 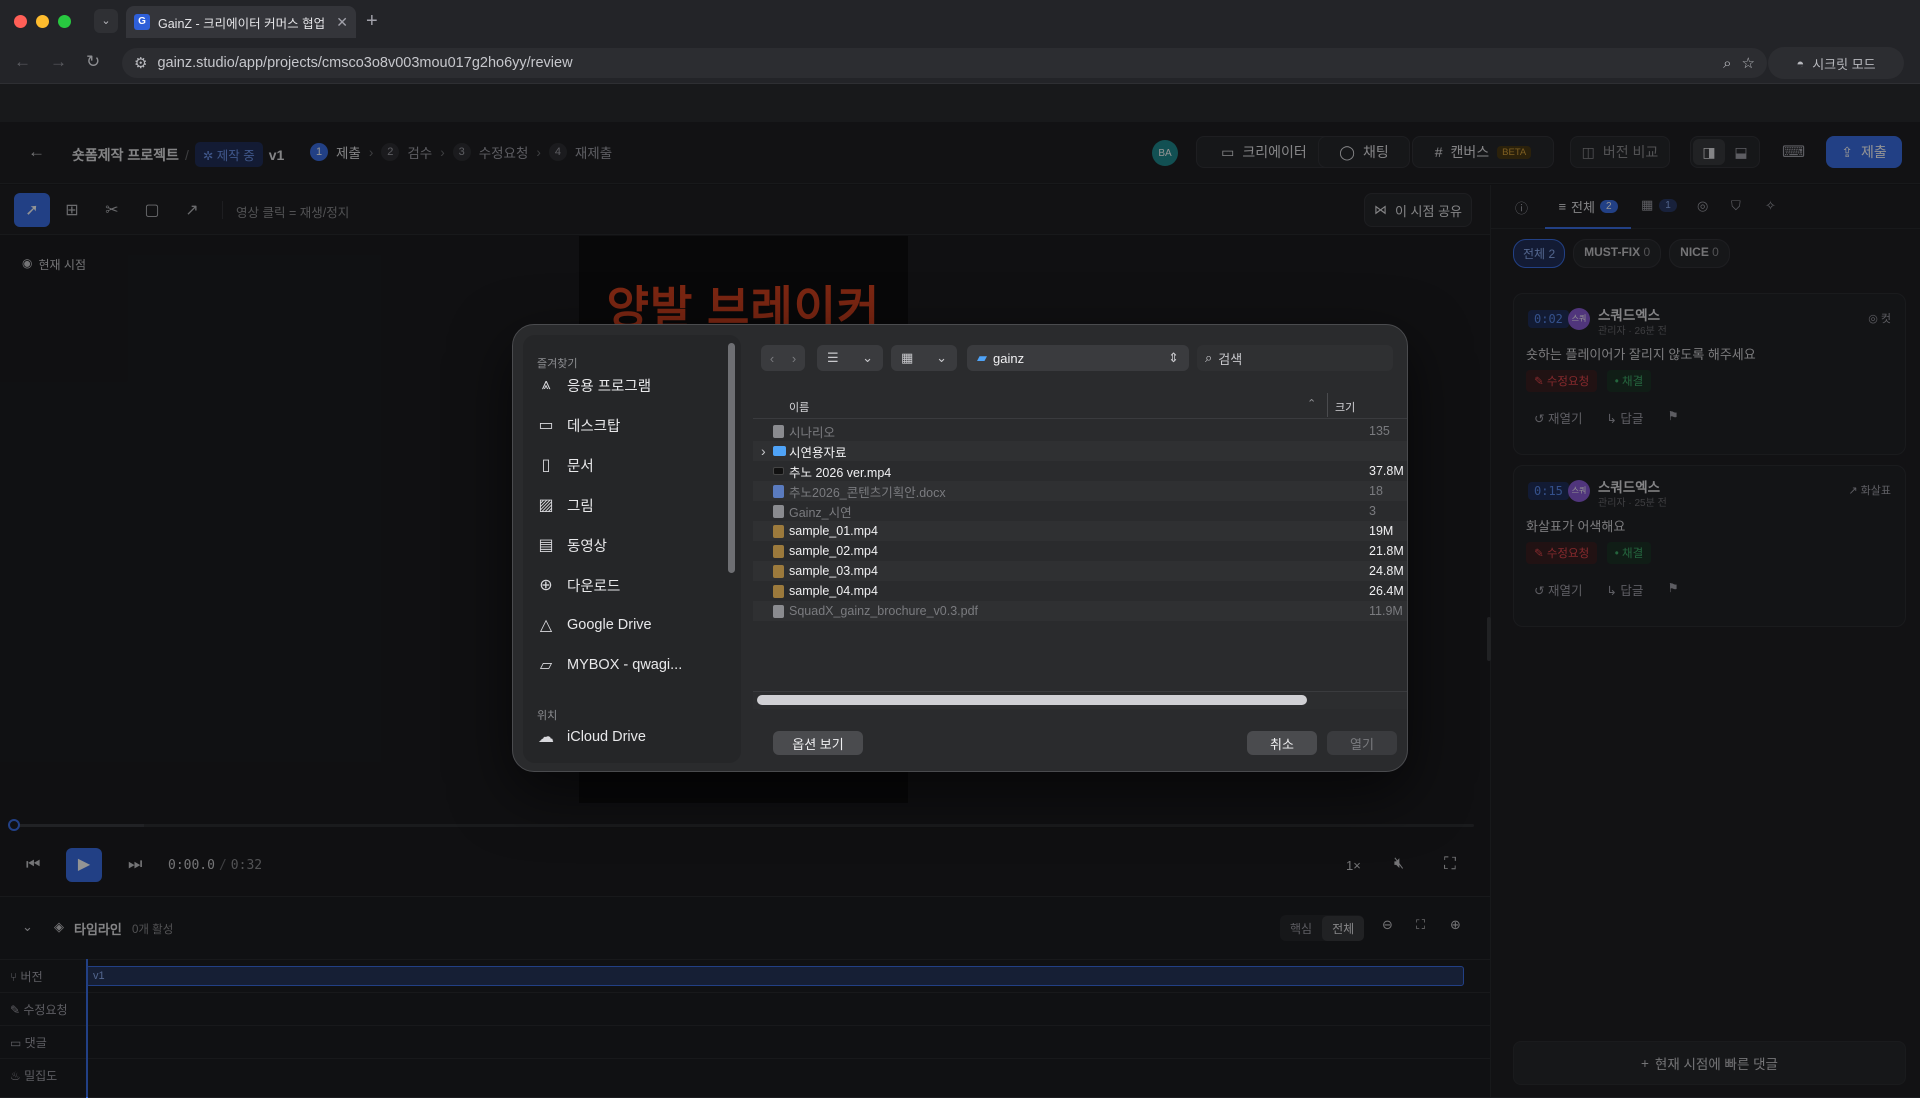 I want to click on file-name: sample_04.mp4, so click(x=833, y=591).